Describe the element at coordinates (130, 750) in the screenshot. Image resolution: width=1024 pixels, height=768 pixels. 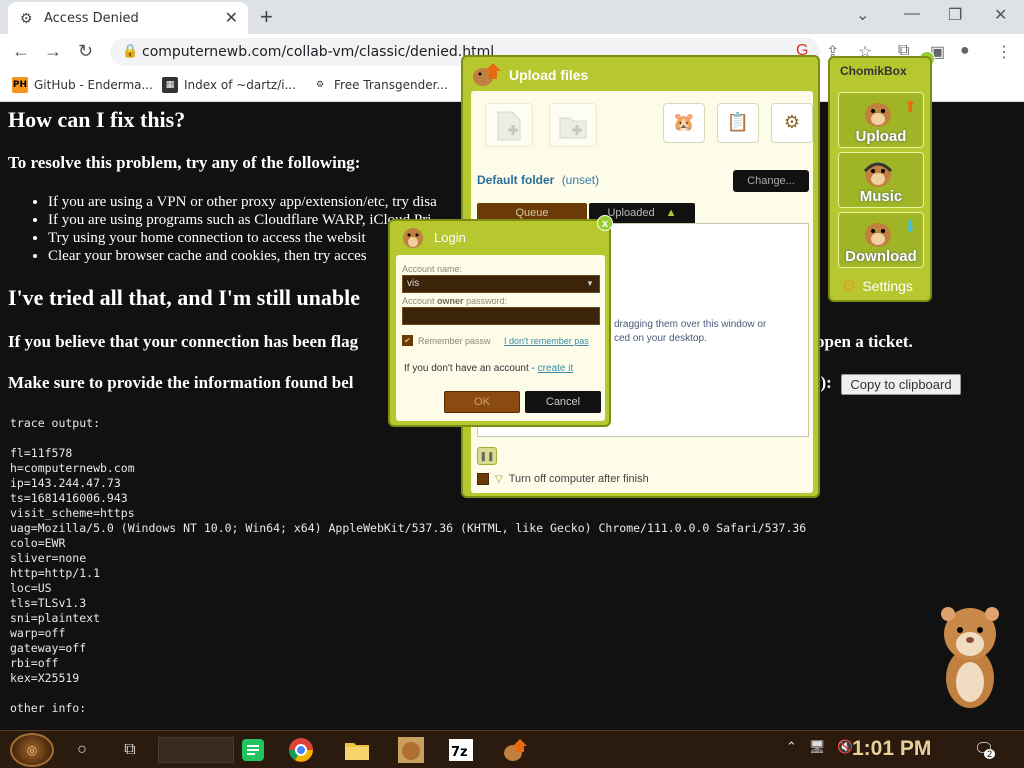
I see `task-view-icon: ⧉` at that location.